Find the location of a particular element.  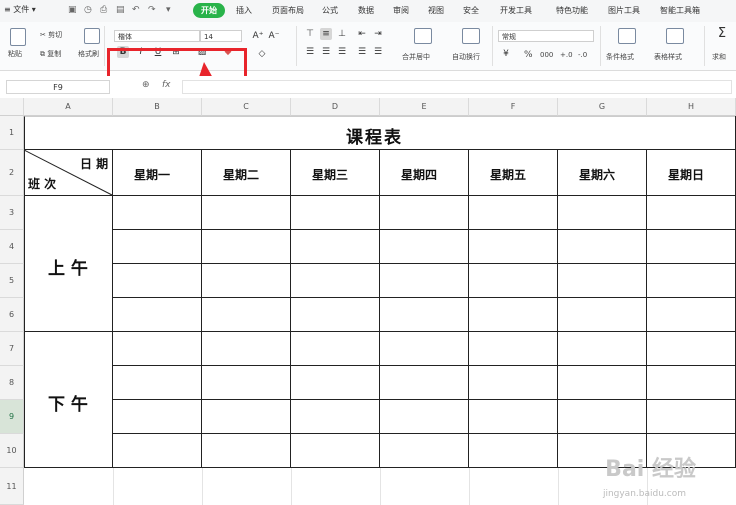

column-header-c: C is located at coordinates (246, 107).